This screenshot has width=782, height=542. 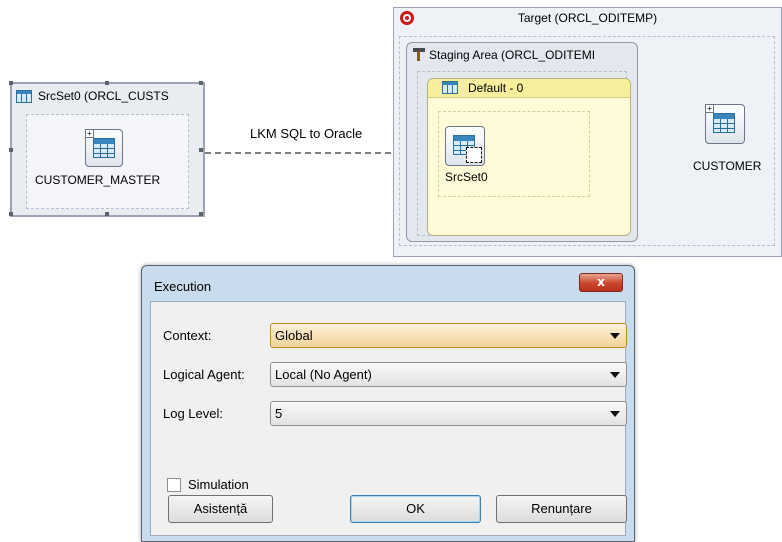 I want to click on source-set-title: SrcSet0 (ORCL_CUSTS, so click(x=103, y=96).